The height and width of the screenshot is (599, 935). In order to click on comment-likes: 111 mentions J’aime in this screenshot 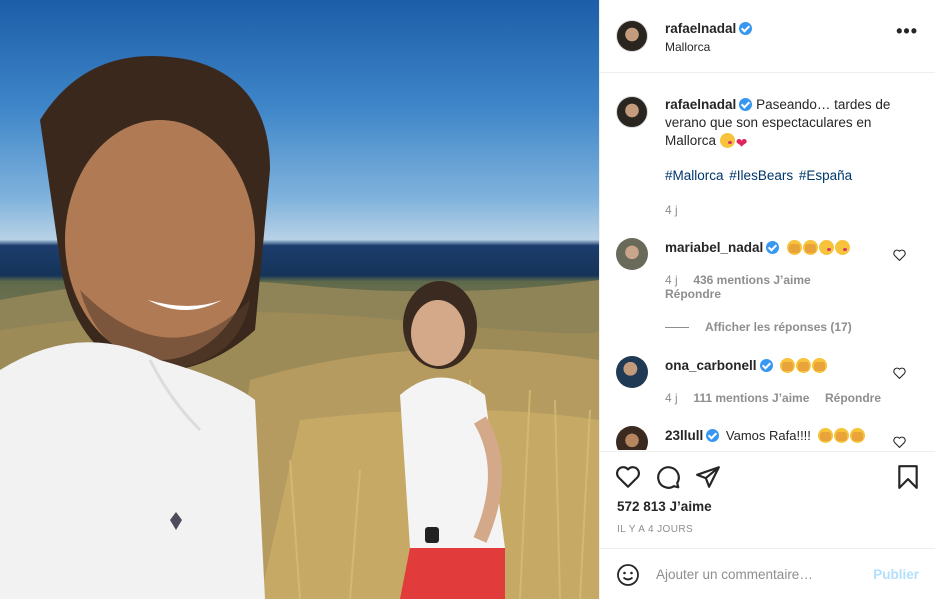, I will do `click(751, 398)`.